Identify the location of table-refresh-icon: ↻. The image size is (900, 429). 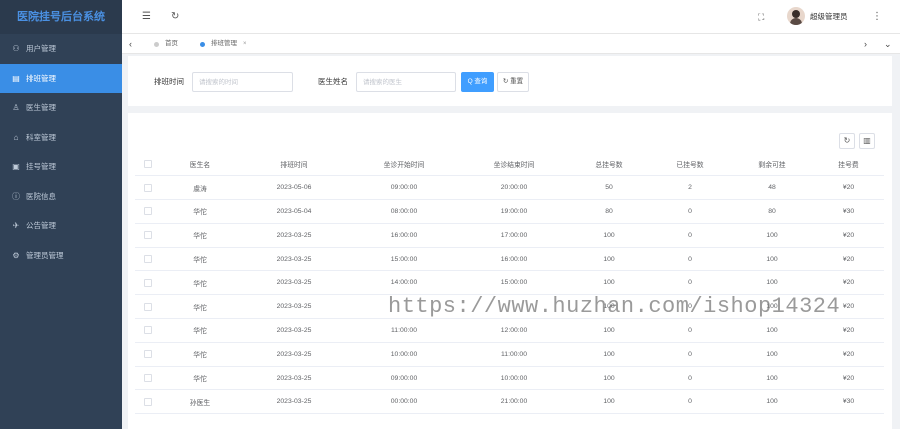
(847, 141).